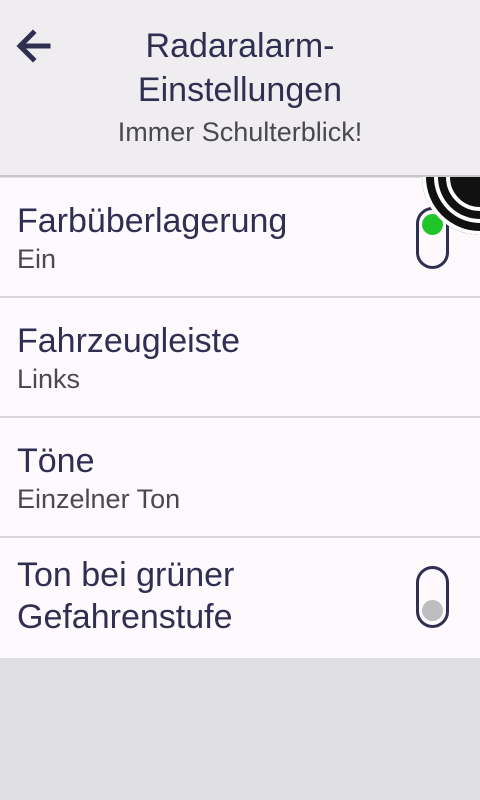  Describe the element at coordinates (432, 610) in the screenshot. I see `toggle-knob` at that location.